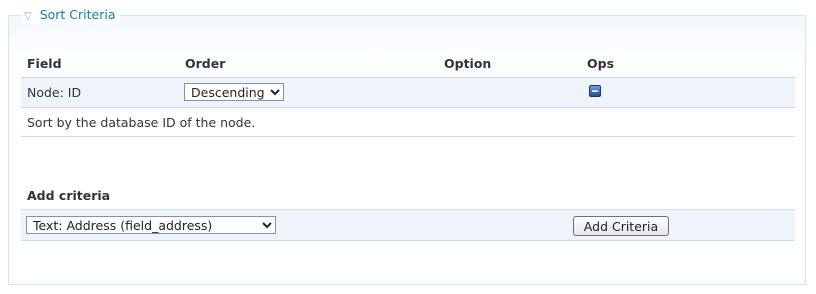 The image size is (816, 294). What do you see at coordinates (621, 226) in the screenshot?
I see `add-criteria-button: Add Criteria` at bounding box center [621, 226].